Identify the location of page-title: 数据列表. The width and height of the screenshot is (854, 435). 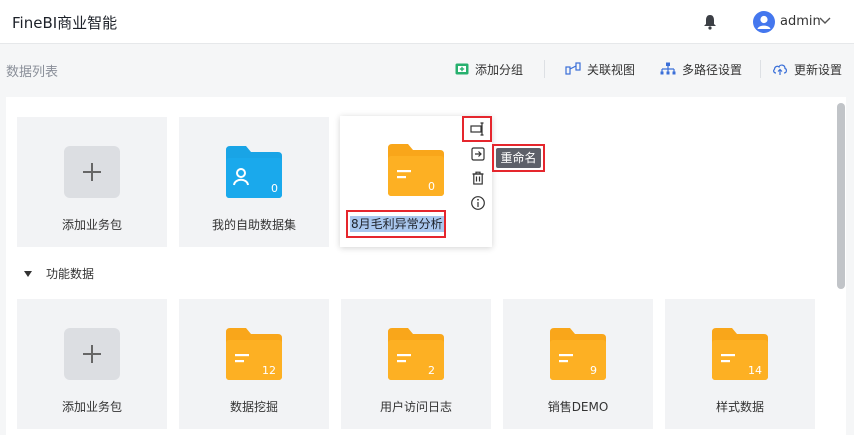
(32, 72).